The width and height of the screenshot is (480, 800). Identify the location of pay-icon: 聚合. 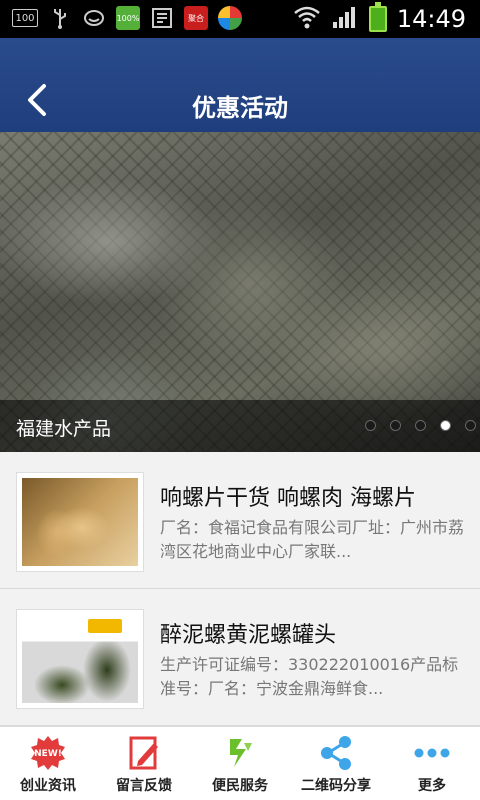
(196, 18).